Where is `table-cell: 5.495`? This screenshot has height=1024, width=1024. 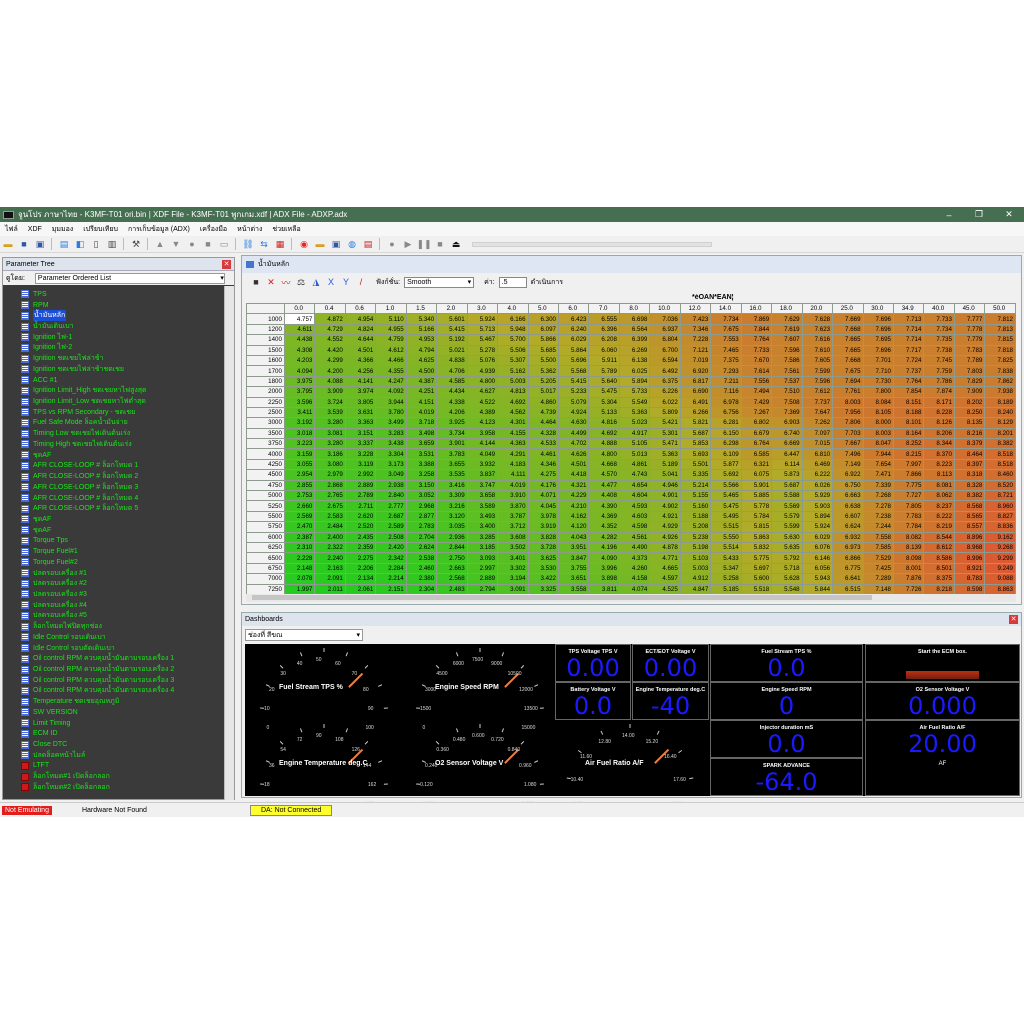
table-cell: 5.495 is located at coordinates (726, 516).